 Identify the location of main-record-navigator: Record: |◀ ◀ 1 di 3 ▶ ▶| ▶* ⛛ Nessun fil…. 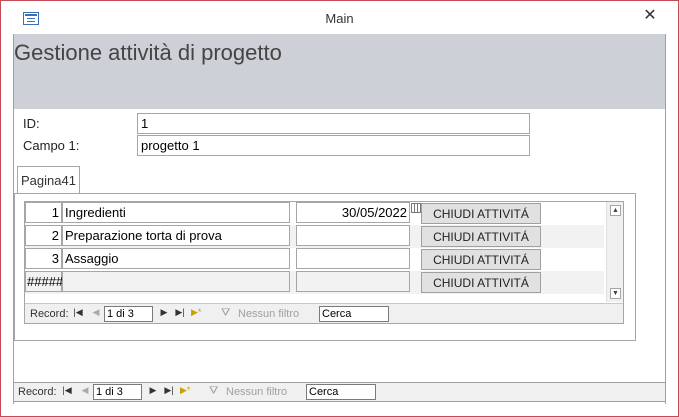
(339, 392).